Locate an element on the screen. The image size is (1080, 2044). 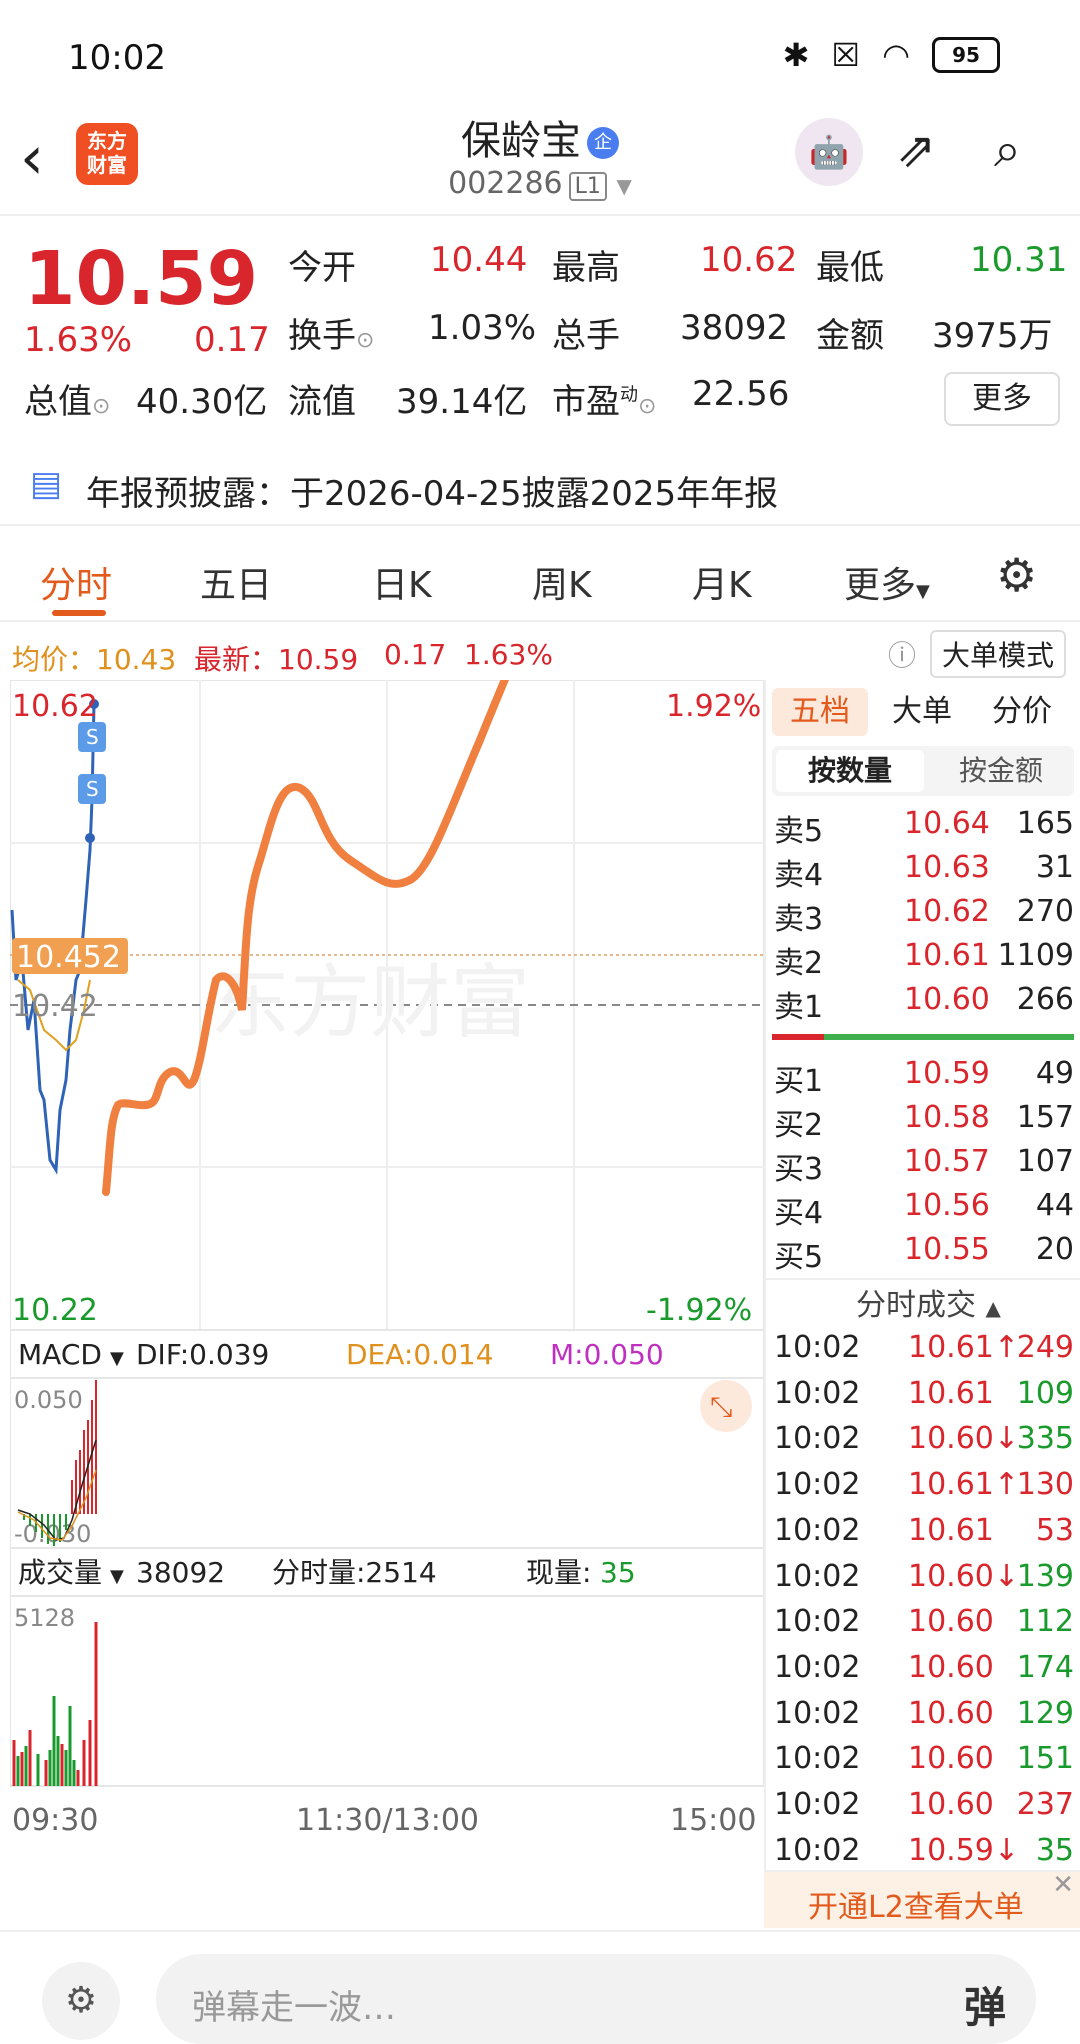
document-icon: ▤ is located at coordinates (46, 484).